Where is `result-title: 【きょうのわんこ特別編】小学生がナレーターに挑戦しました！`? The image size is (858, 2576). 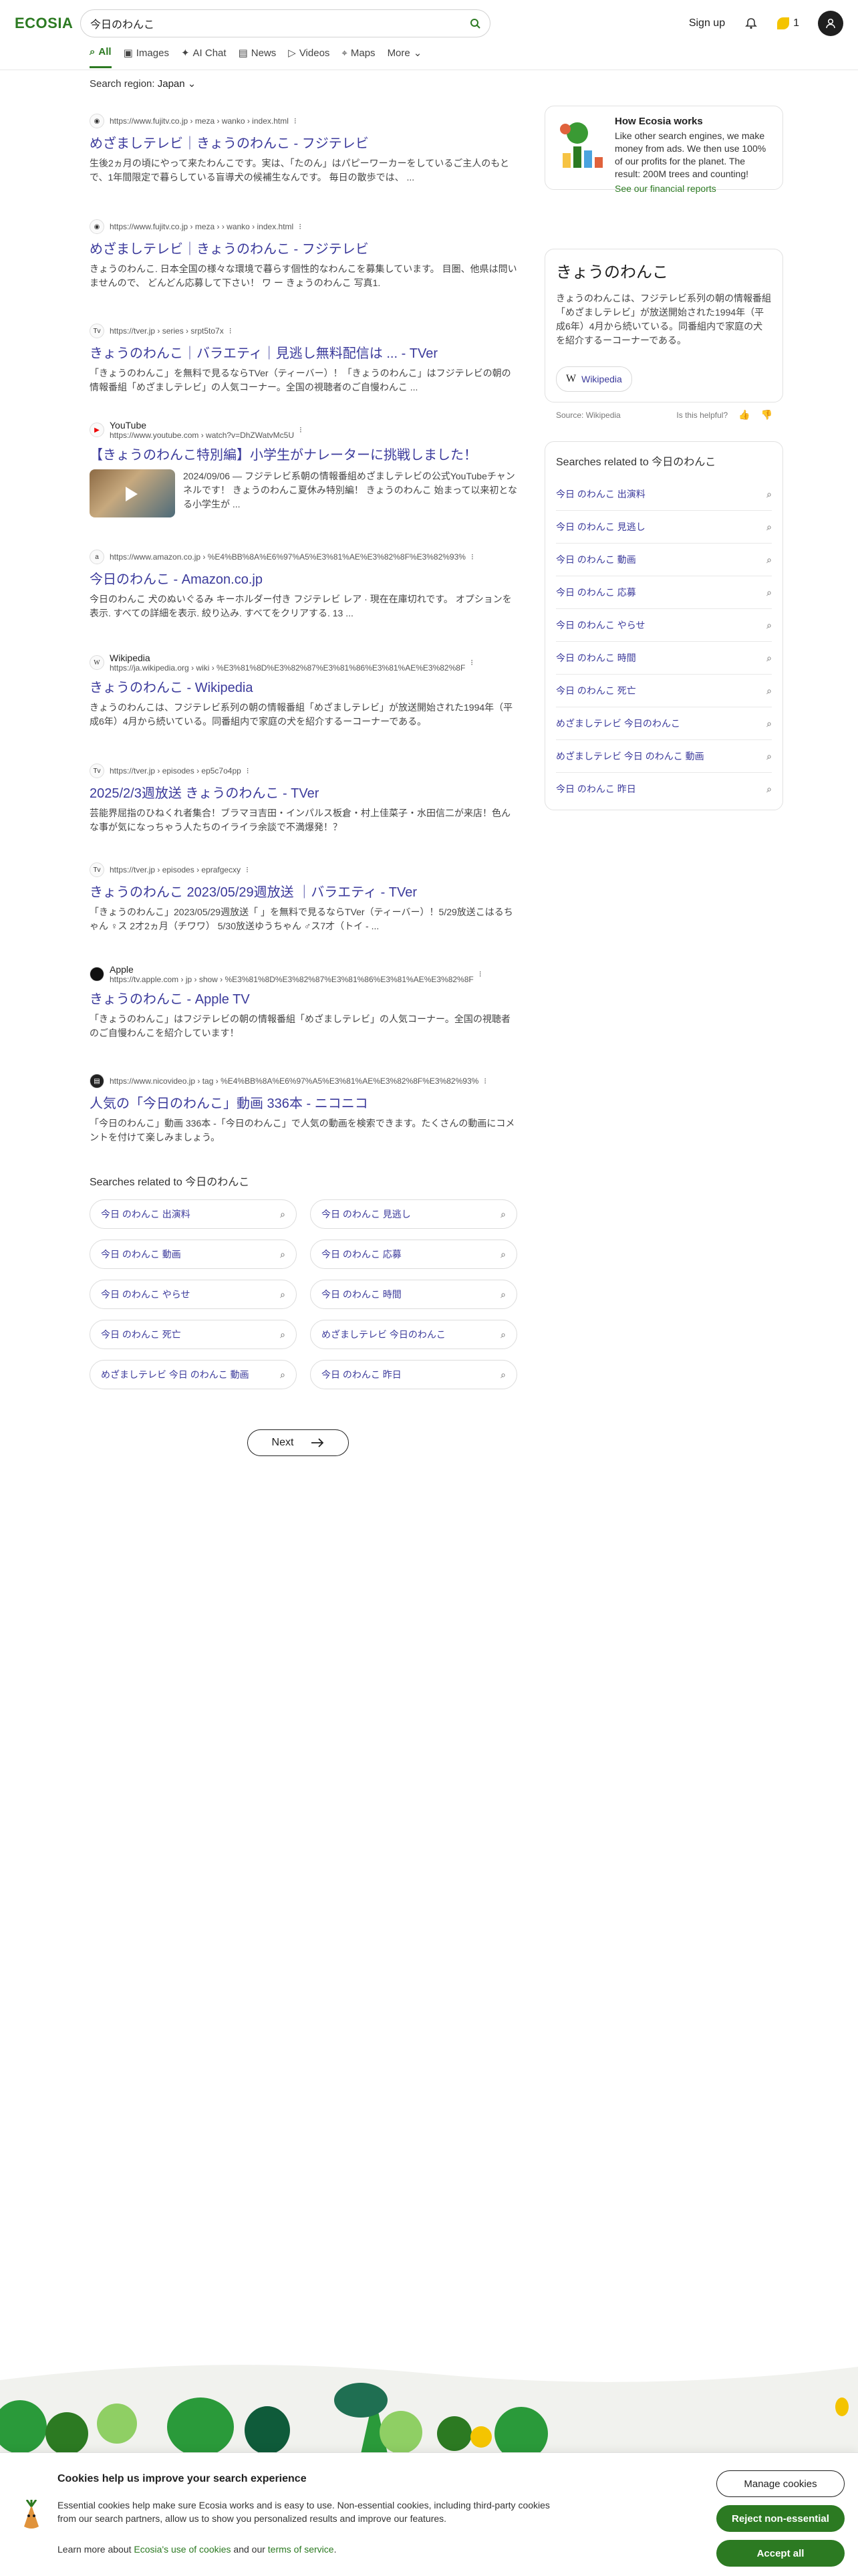 result-title: 【きょうのわんこ特別編】小学生がナレーターに挑戦しました！ is located at coordinates (303, 455).